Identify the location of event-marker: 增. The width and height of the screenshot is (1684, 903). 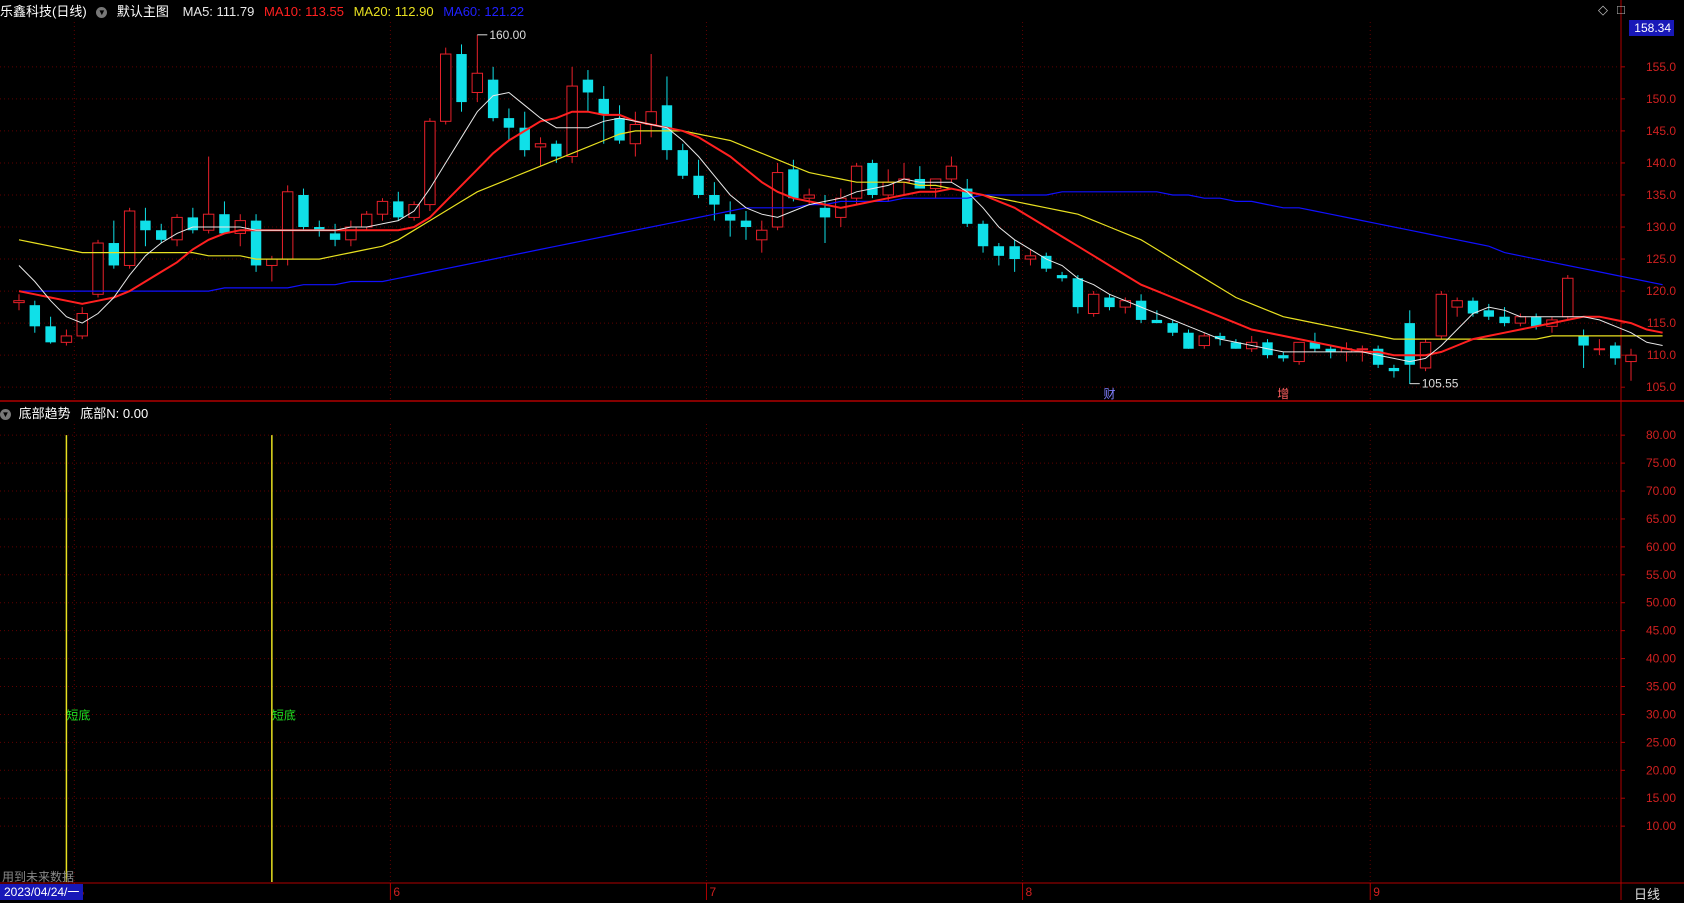
(1283, 394).